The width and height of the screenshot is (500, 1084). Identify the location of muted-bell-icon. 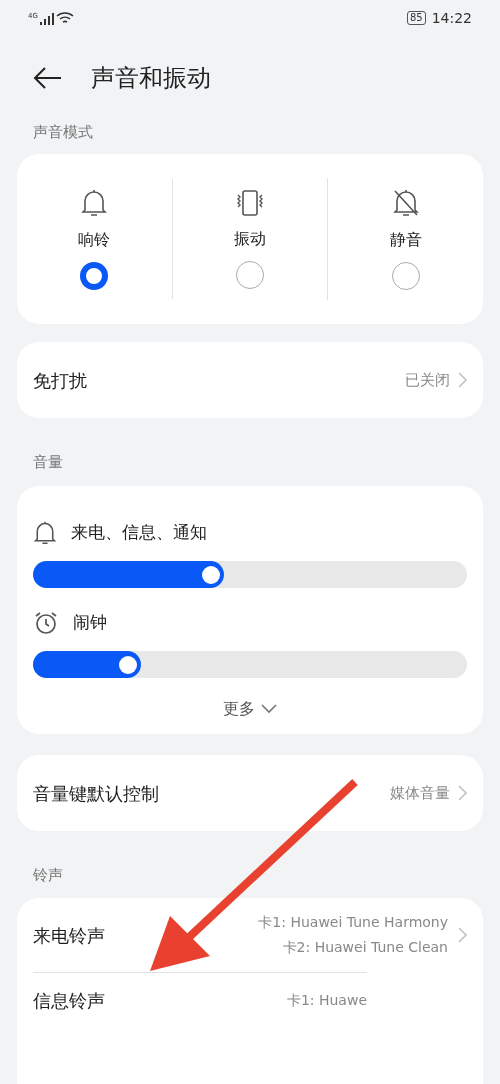
(405, 203).